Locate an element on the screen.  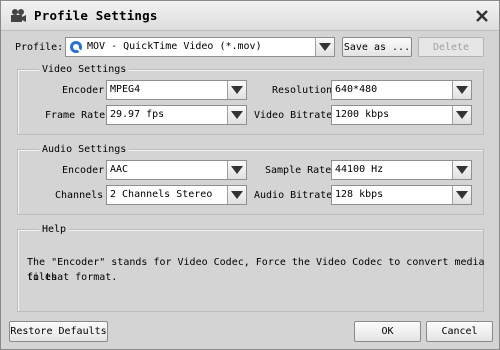
close-icon is located at coordinates (482, 16).